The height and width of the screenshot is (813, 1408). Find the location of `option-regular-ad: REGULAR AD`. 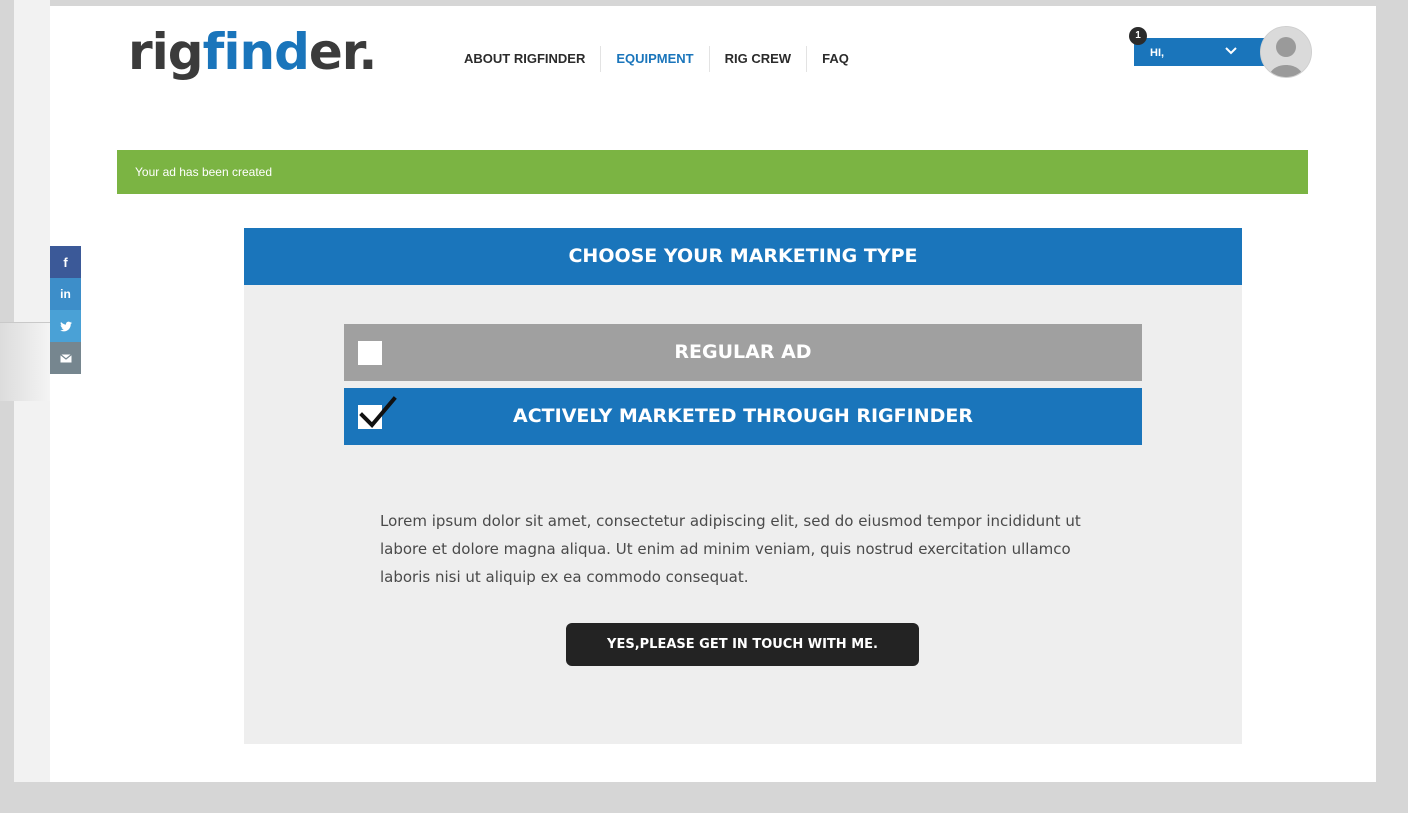

option-regular-ad: REGULAR AD is located at coordinates (743, 352).